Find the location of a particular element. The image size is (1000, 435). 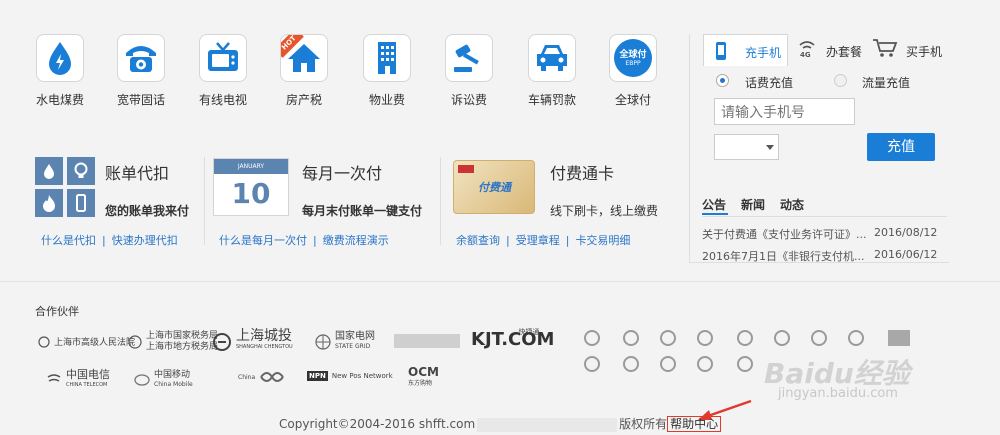

radio-label: 流量充值 is located at coordinates (886, 83).